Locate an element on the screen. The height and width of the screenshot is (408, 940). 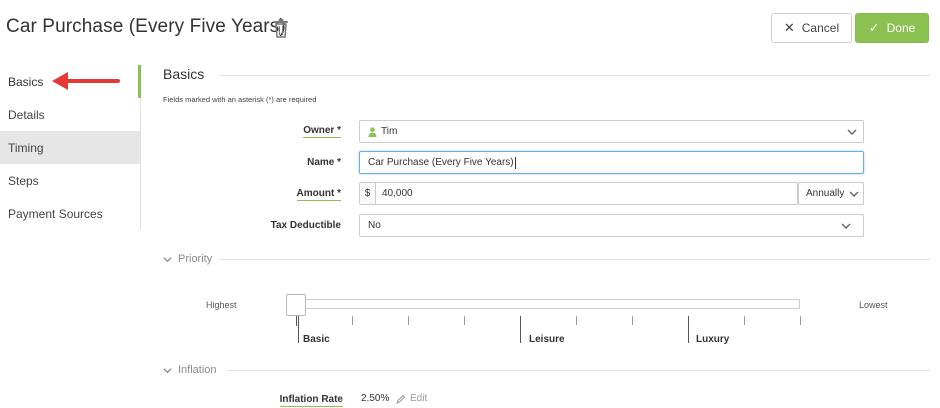
name-label: Name * is located at coordinates (324, 162).